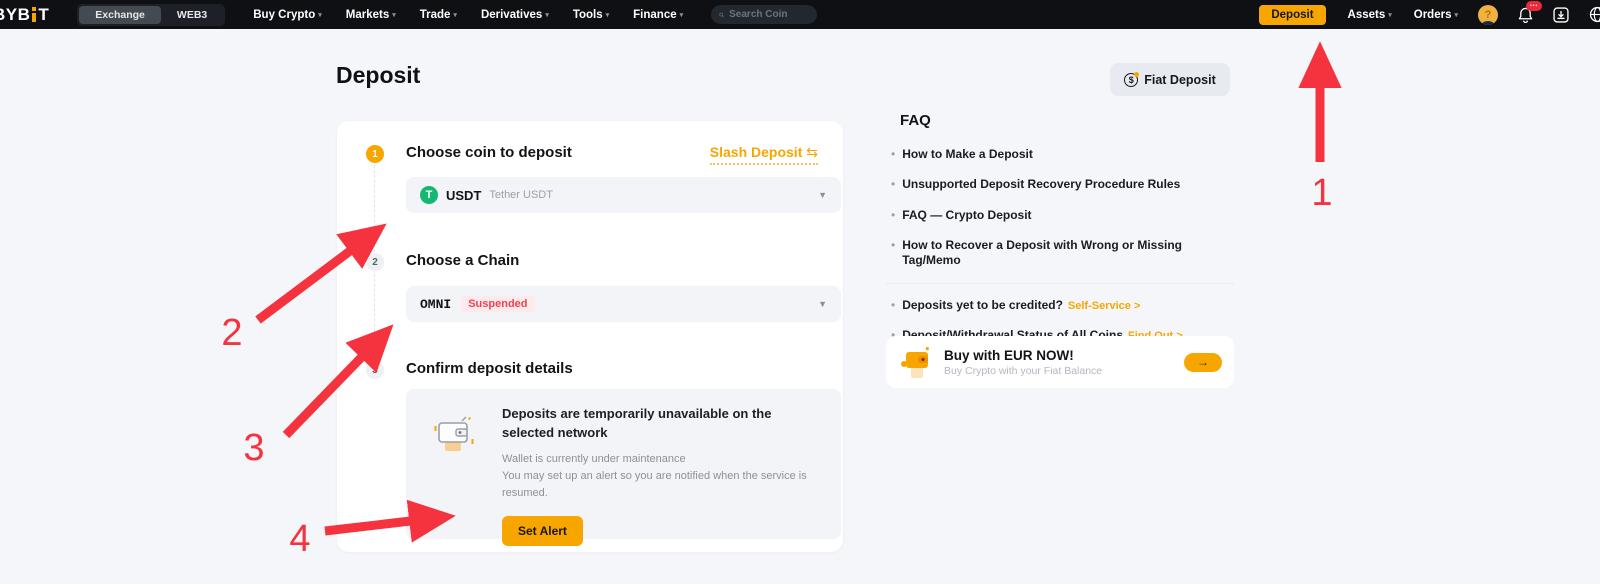  Describe the element at coordinates (623, 195) in the screenshot. I see `coin-select-dropdown: T USDT Tether USDT ▼` at that location.